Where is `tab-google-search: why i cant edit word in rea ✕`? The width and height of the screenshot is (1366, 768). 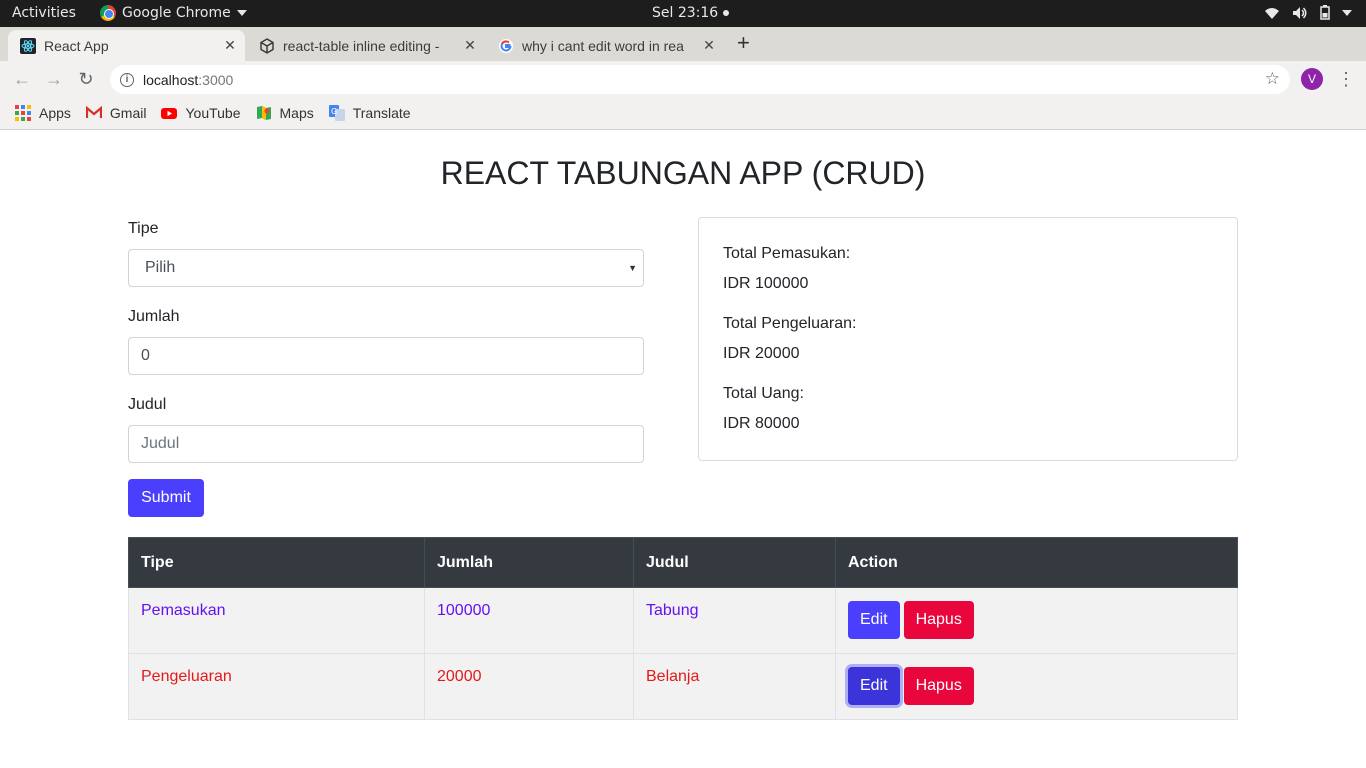
tab-google-search: why i cant edit word in rea ✕ is located at coordinates (605, 45).